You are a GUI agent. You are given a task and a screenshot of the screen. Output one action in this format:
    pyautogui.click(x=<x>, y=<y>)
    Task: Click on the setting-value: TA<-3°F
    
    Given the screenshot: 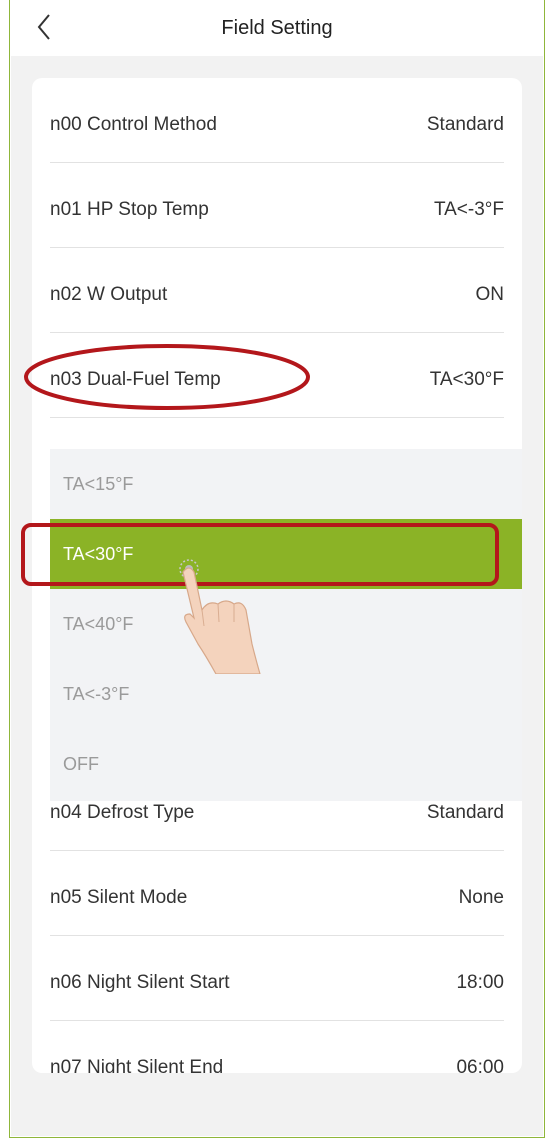 What is the action you would take?
    pyautogui.click(x=468, y=209)
    